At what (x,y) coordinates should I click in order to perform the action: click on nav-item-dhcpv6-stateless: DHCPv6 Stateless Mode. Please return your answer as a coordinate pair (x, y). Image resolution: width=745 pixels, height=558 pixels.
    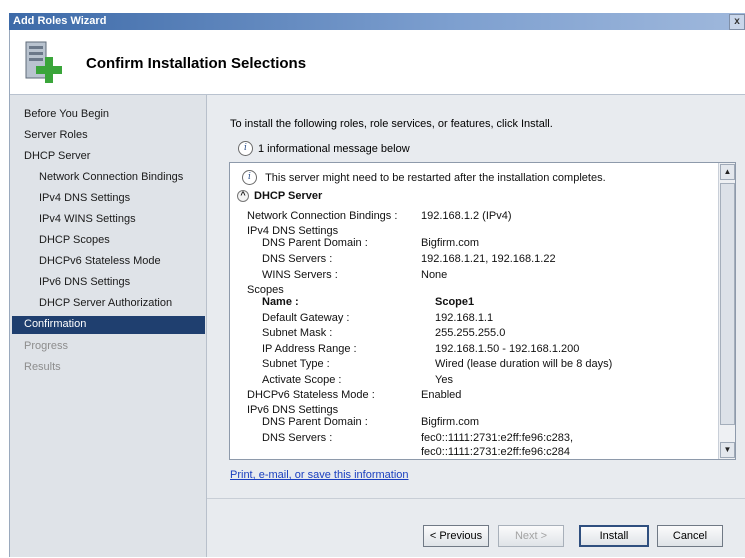
    Looking at the image, I should click on (100, 261).